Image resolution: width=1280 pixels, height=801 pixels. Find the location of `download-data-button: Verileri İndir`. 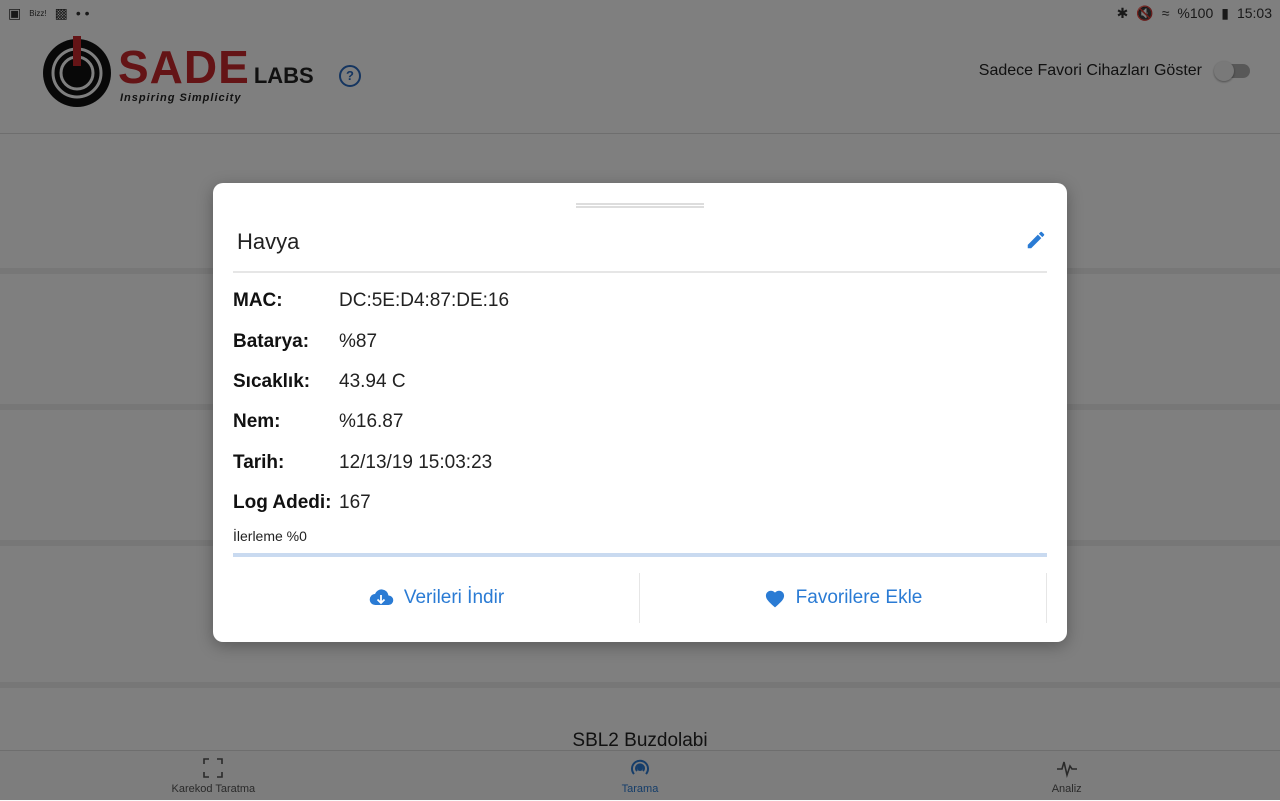

download-data-button: Verileri İndir is located at coordinates (436, 598).